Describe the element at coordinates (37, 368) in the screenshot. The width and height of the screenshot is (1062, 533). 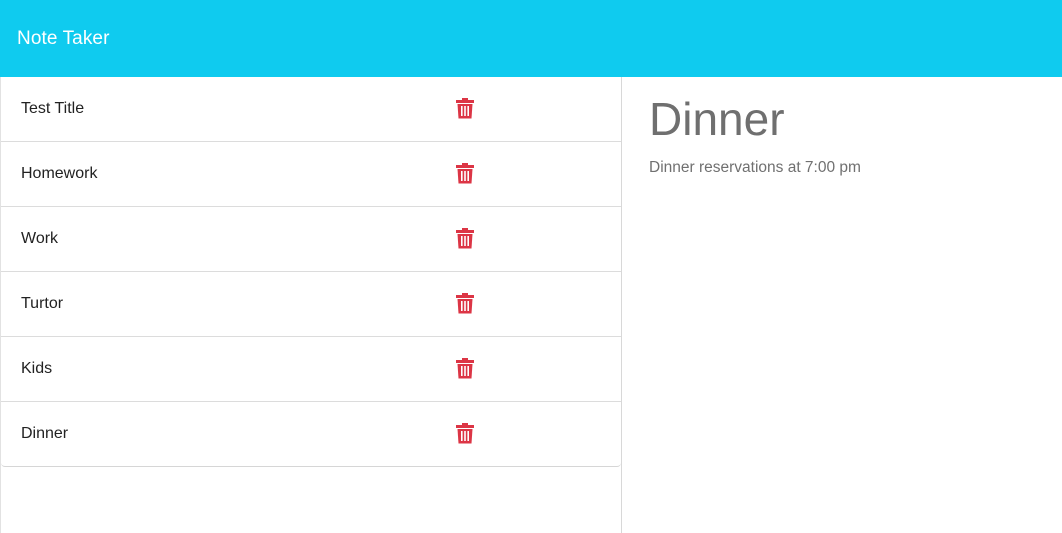
I see `note-item-title: Kids` at that location.